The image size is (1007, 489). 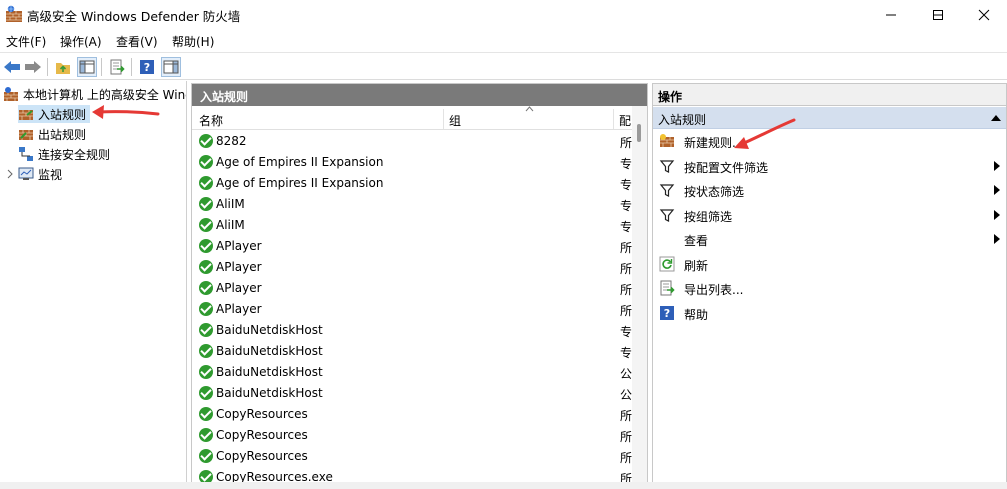 What do you see at coordinates (62, 114) in the screenshot?
I see `tree-item-label: 入站规则` at bounding box center [62, 114].